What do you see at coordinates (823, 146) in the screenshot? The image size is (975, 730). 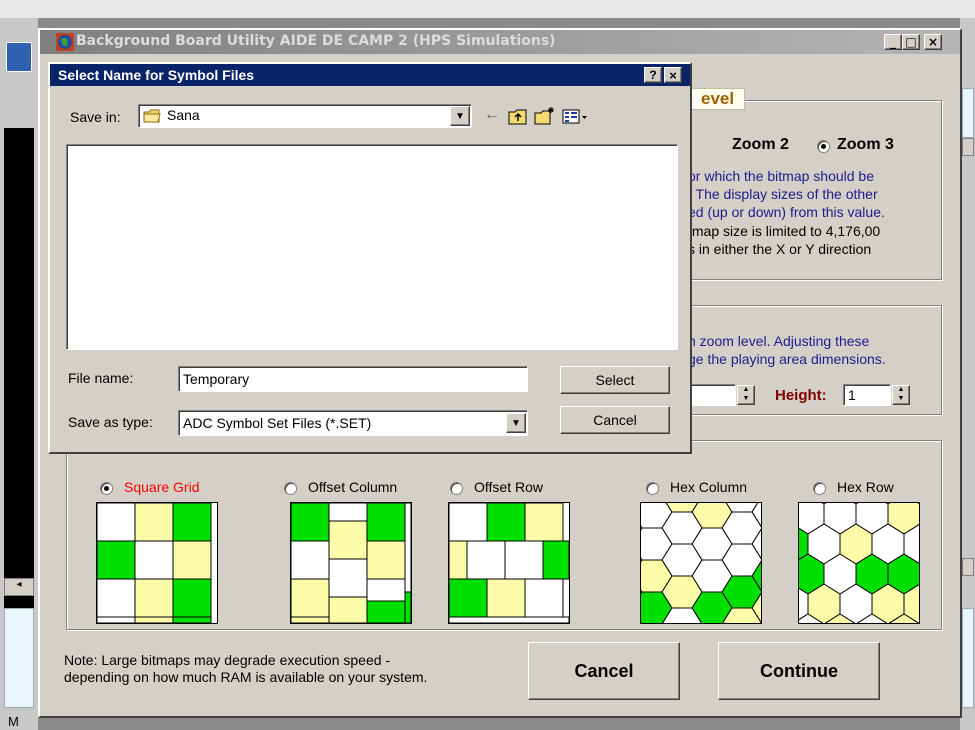 I see `zoom-3-radio` at bounding box center [823, 146].